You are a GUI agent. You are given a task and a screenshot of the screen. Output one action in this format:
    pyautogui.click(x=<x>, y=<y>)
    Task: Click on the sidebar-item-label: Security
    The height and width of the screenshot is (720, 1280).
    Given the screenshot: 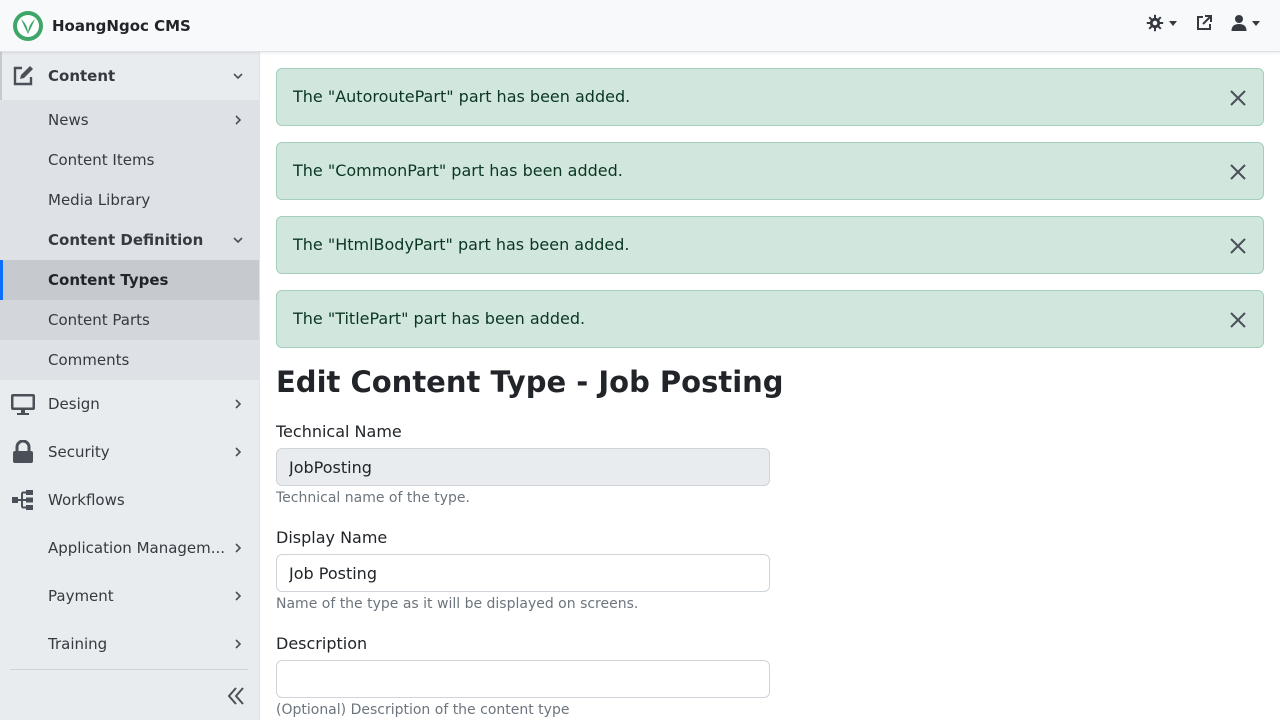 What is the action you would take?
    pyautogui.click(x=79, y=452)
    